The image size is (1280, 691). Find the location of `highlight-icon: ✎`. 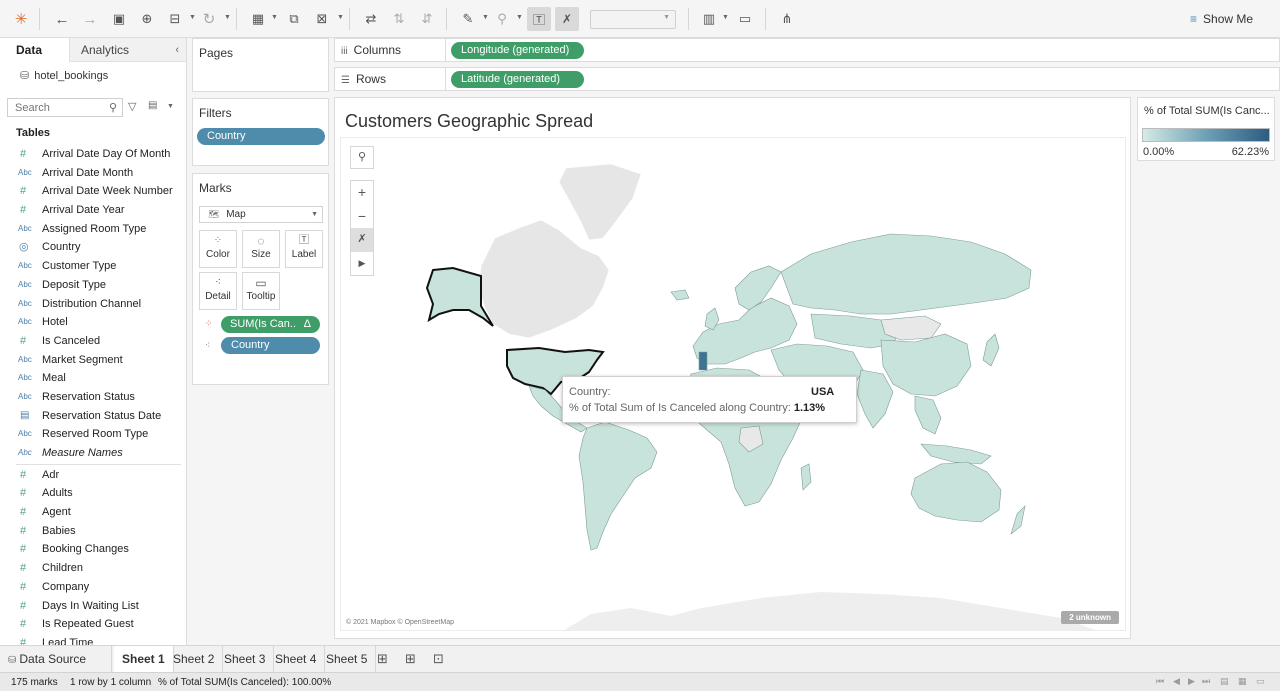

highlight-icon: ✎ is located at coordinates (468, 19).